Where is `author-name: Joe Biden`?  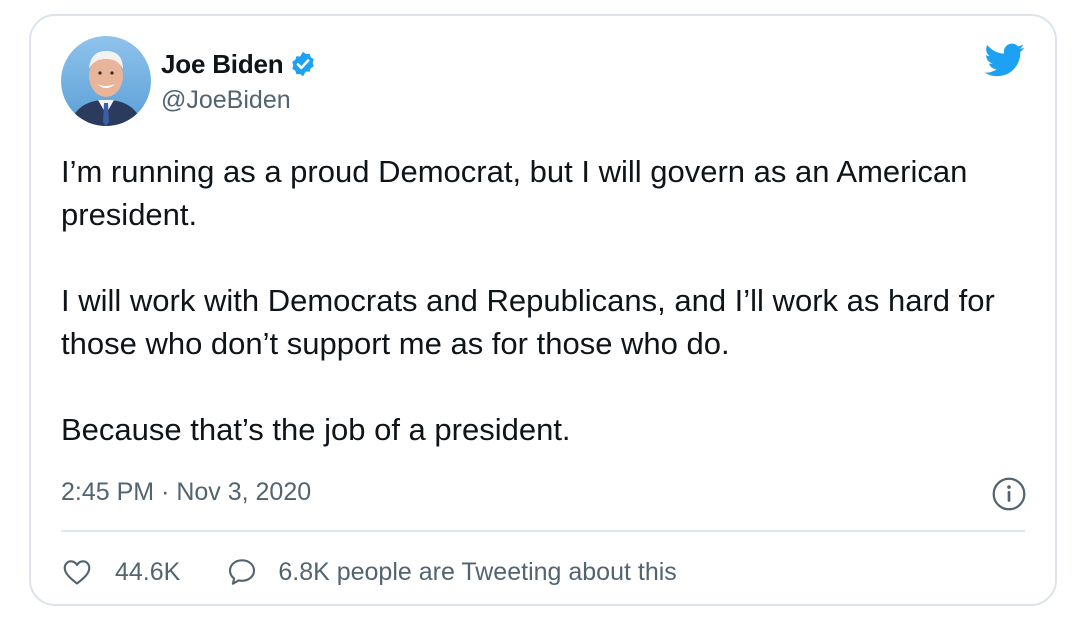
author-name: Joe Biden is located at coordinates (222, 64).